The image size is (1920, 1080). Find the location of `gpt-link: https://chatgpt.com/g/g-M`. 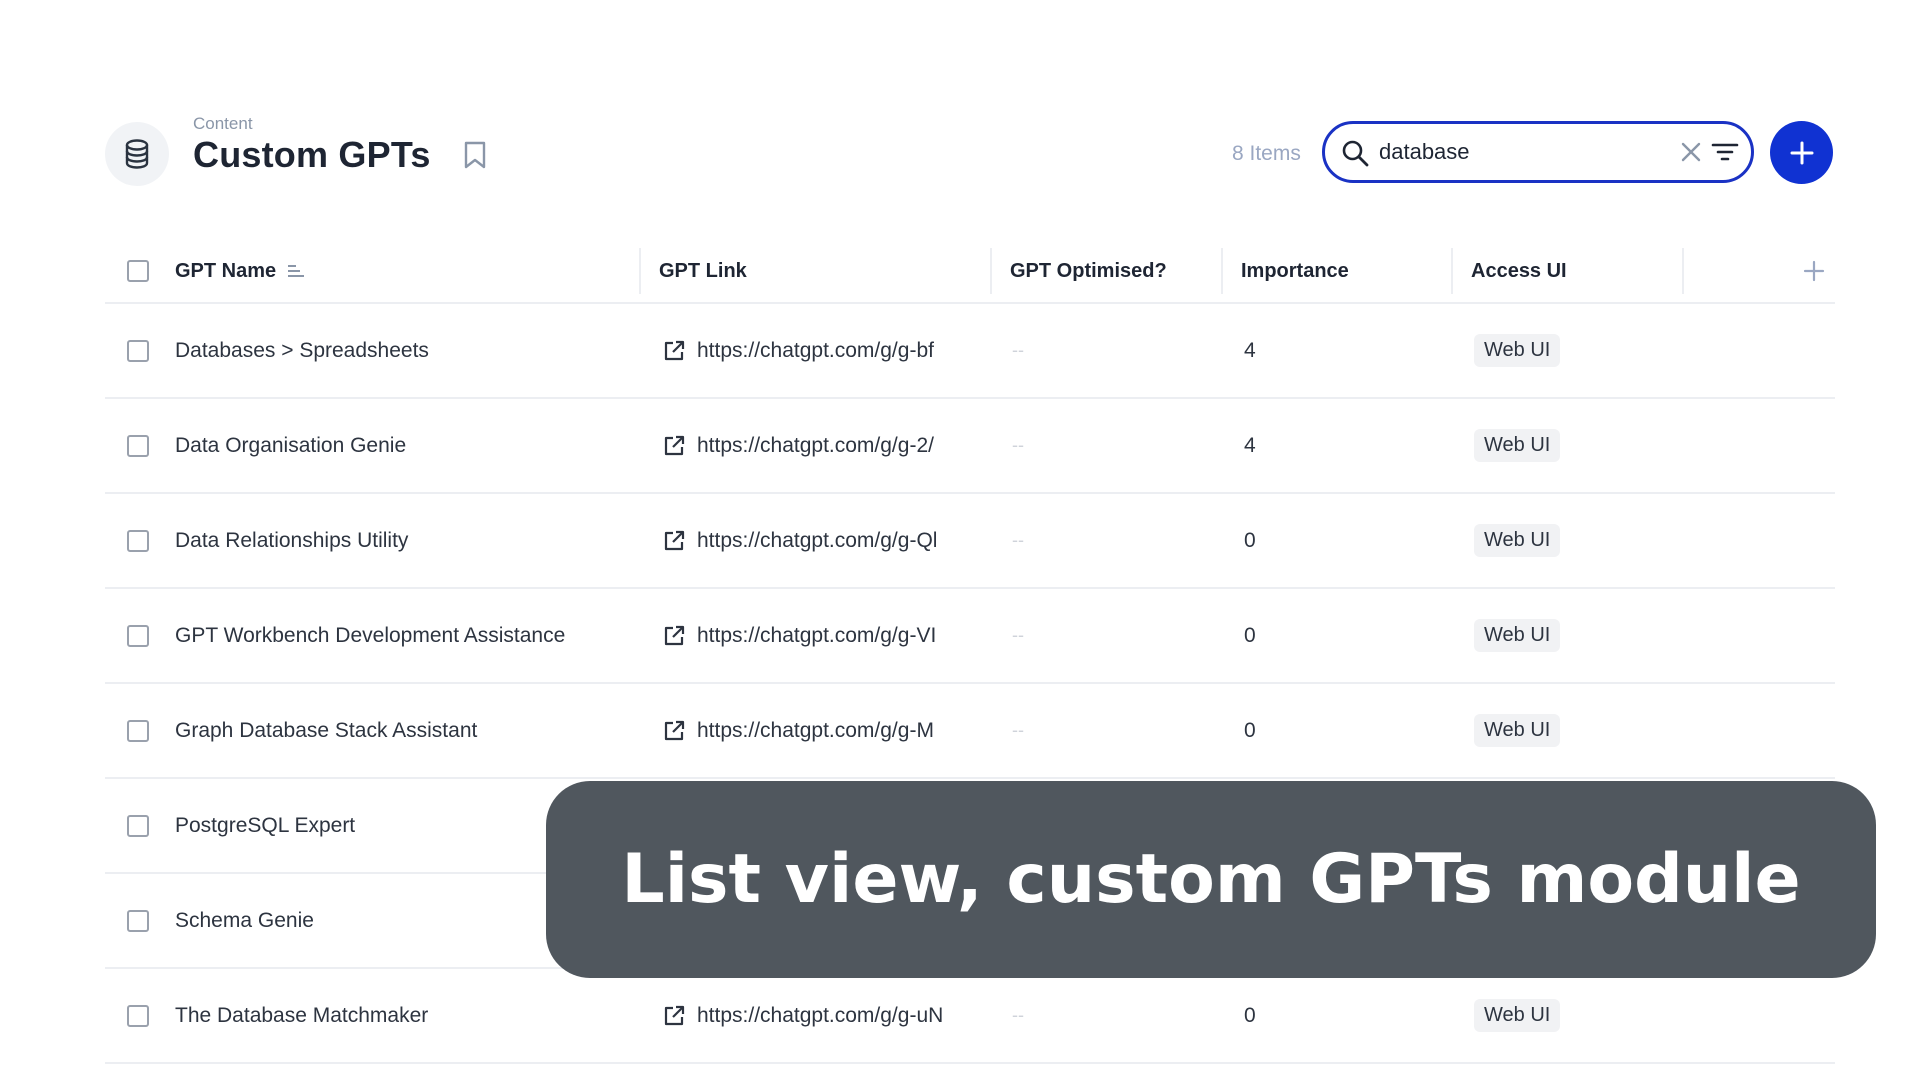

gpt-link: https://chatgpt.com/g/g-M is located at coordinates (822, 730).